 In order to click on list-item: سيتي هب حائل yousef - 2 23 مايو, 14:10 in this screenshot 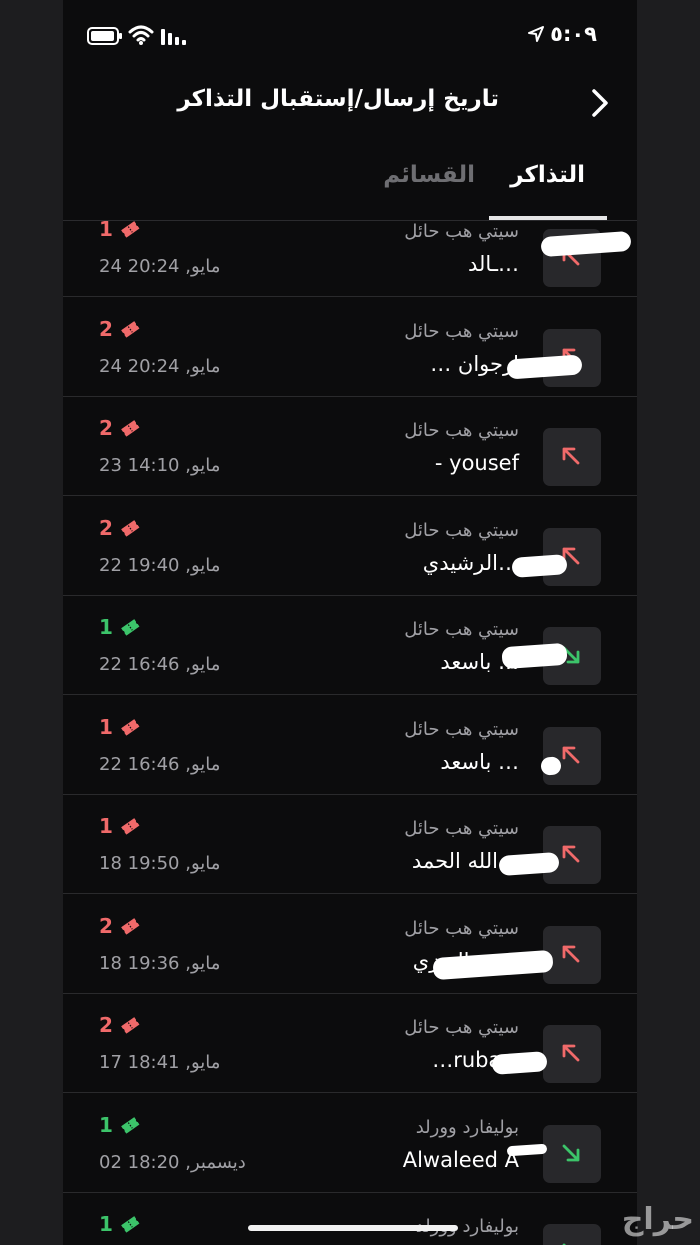, I will do `click(350, 446)`.